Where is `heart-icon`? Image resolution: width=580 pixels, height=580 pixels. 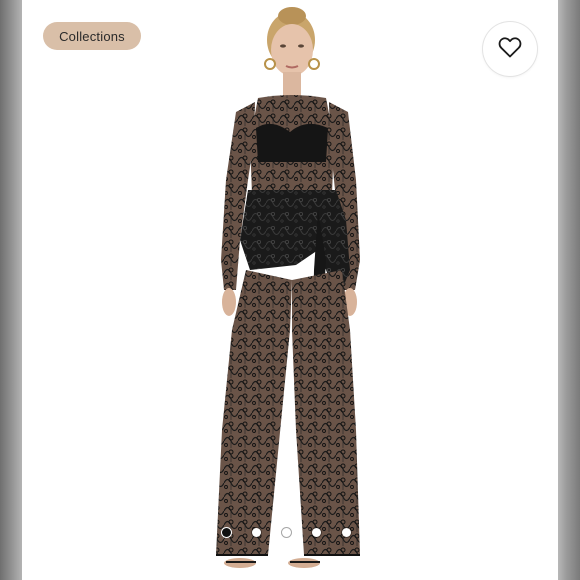 heart-icon is located at coordinates (510, 49).